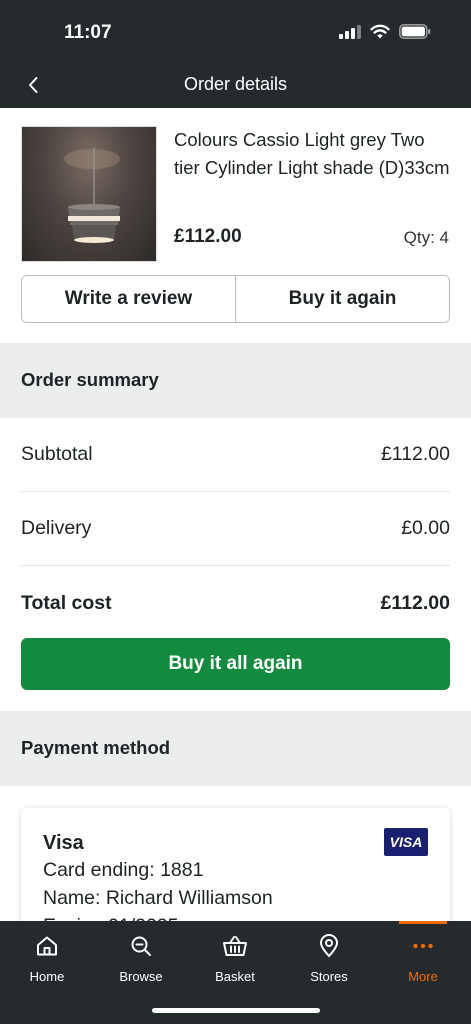  I want to click on search-icon, so click(141, 946).